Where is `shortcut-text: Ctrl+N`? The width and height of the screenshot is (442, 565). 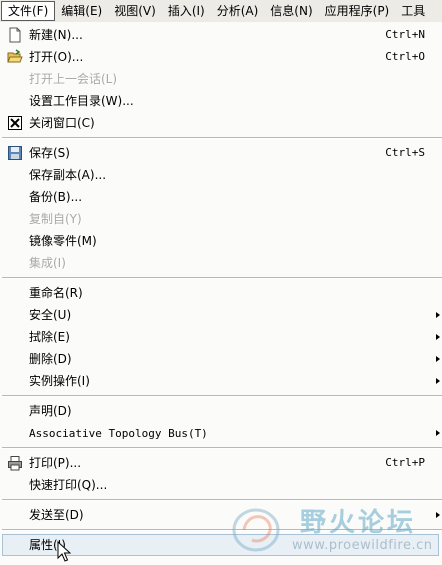
shortcut-text: Ctrl+N is located at coordinates (405, 34).